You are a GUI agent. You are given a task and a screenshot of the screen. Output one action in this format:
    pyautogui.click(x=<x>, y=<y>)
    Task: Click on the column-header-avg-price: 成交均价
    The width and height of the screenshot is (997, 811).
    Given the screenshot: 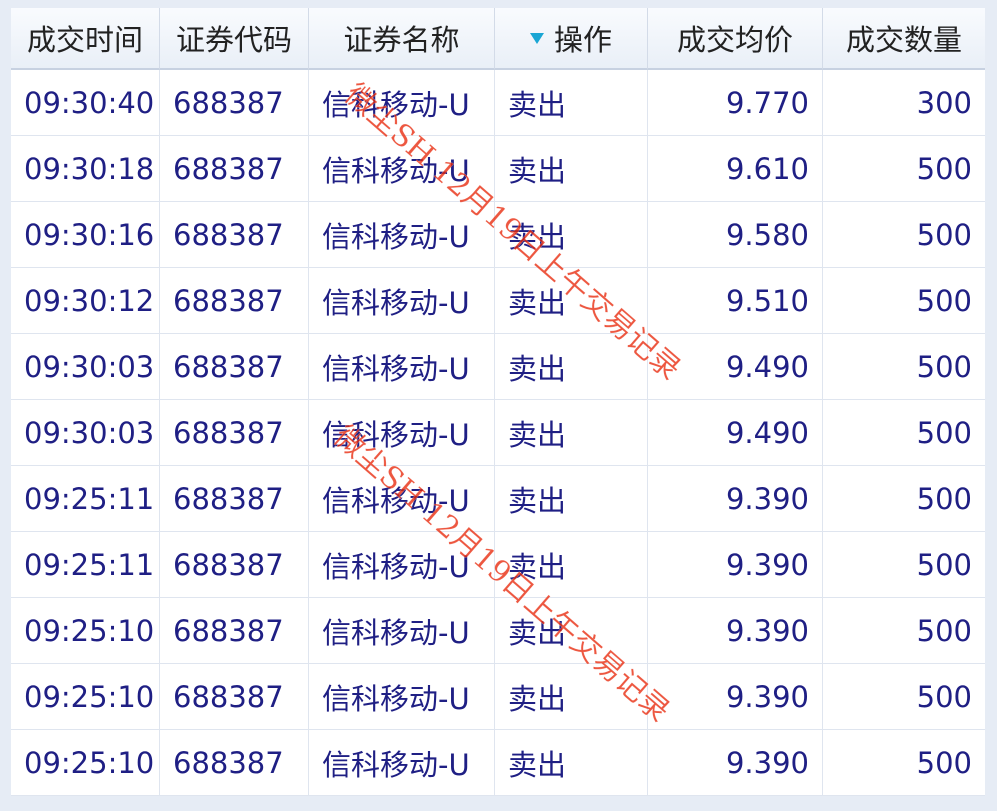 What is the action you would take?
    pyautogui.click(x=735, y=39)
    